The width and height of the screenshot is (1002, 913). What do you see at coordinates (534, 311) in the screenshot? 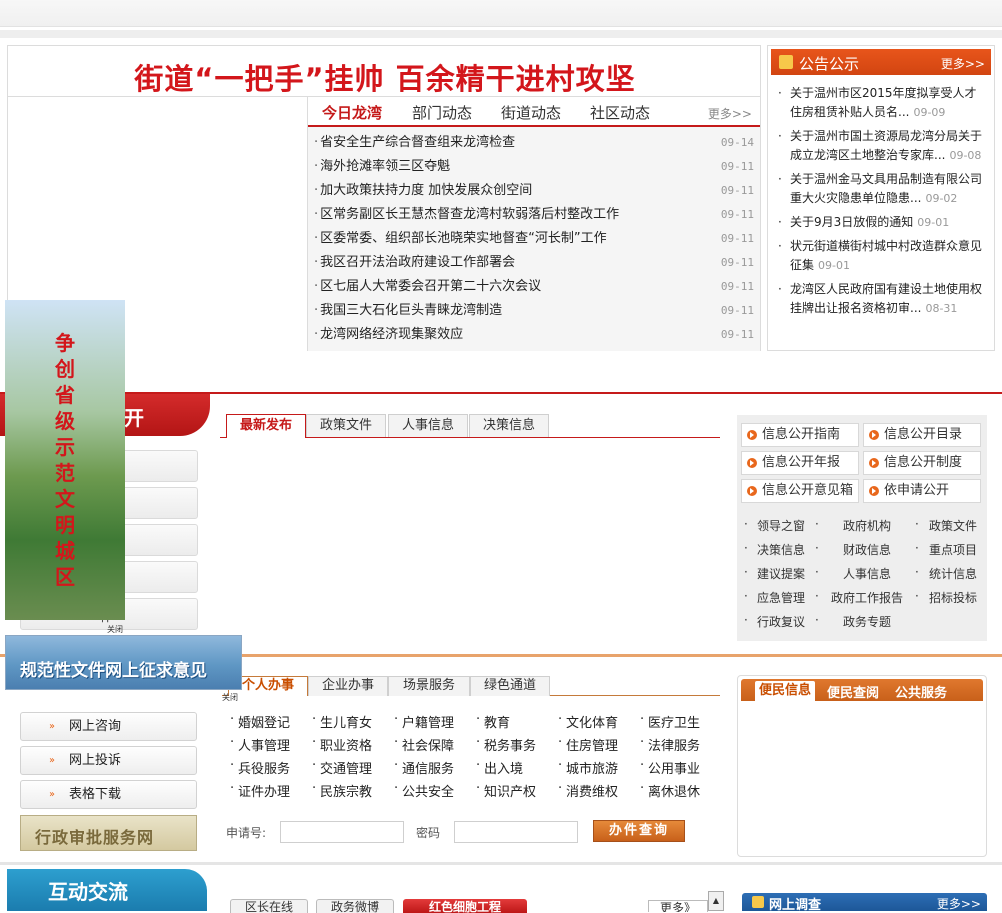
I see `news-item: · 我国三大石化巨头青睐龙湾制造 09-11` at bounding box center [534, 311].